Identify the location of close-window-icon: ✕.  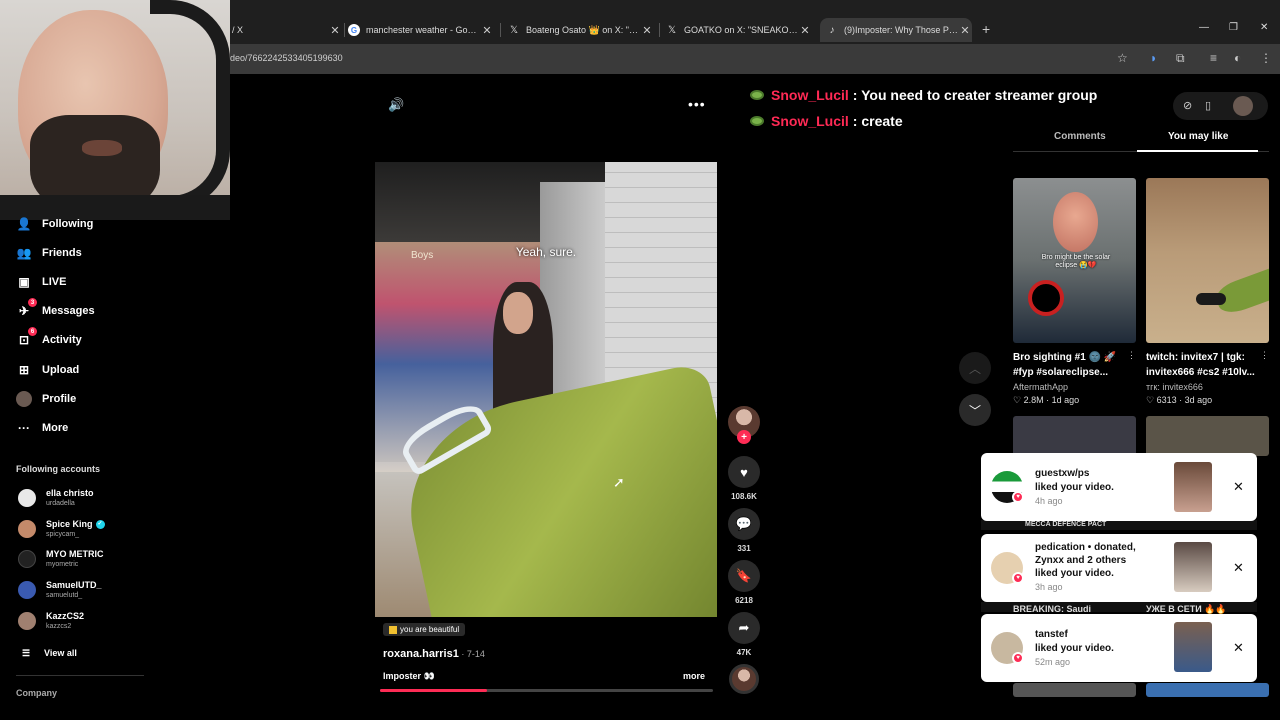
(1264, 27).